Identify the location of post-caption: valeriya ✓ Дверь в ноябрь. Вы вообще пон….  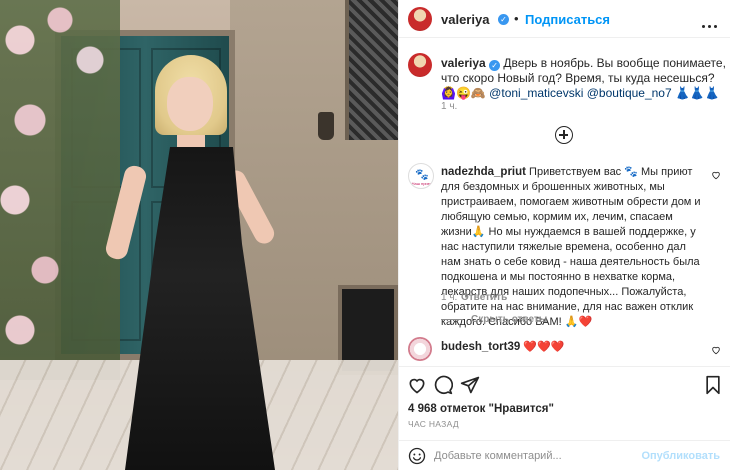
(583, 78).